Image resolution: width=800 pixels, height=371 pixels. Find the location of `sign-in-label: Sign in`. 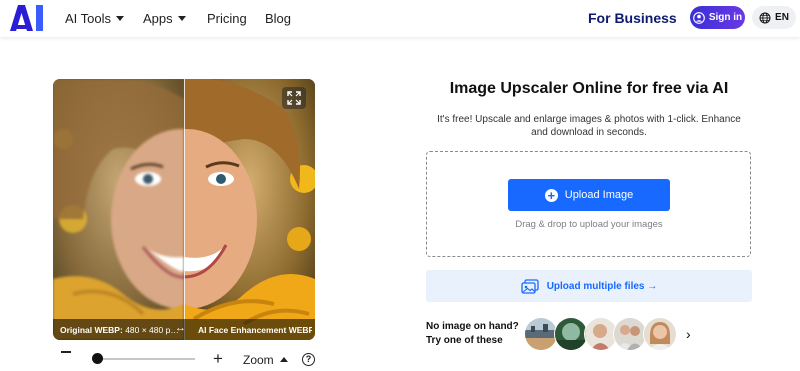

sign-in-label: Sign in is located at coordinates (725, 17).